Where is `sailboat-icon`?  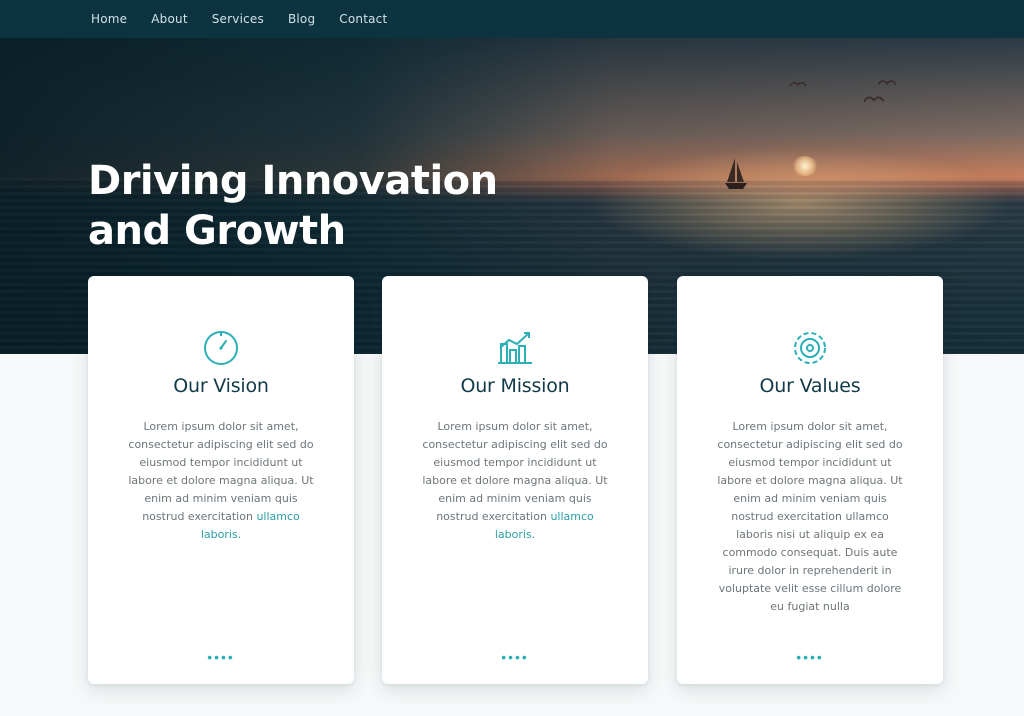 sailboat-icon is located at coordinates (736, 173).